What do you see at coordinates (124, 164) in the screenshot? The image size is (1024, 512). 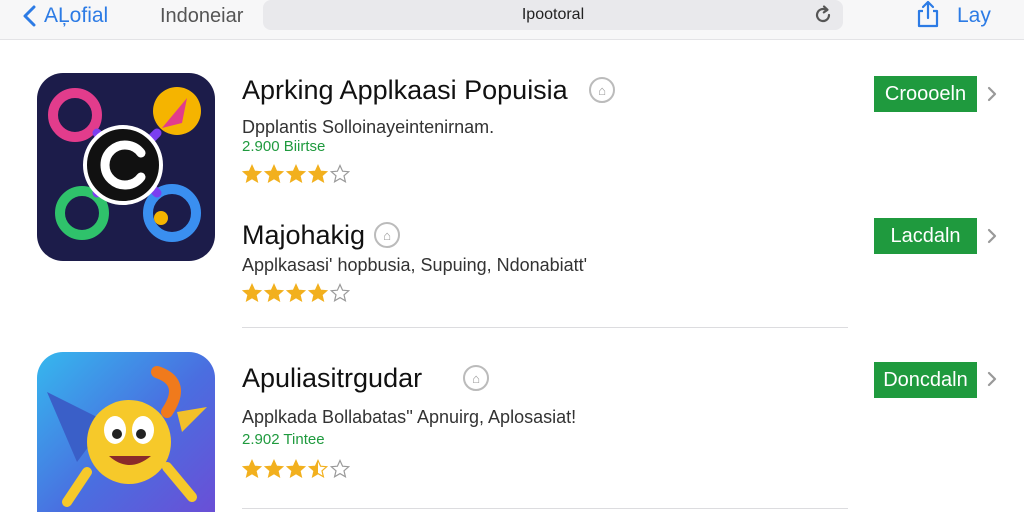 I see `app-logo-icon` at bounding box center [124, 164].